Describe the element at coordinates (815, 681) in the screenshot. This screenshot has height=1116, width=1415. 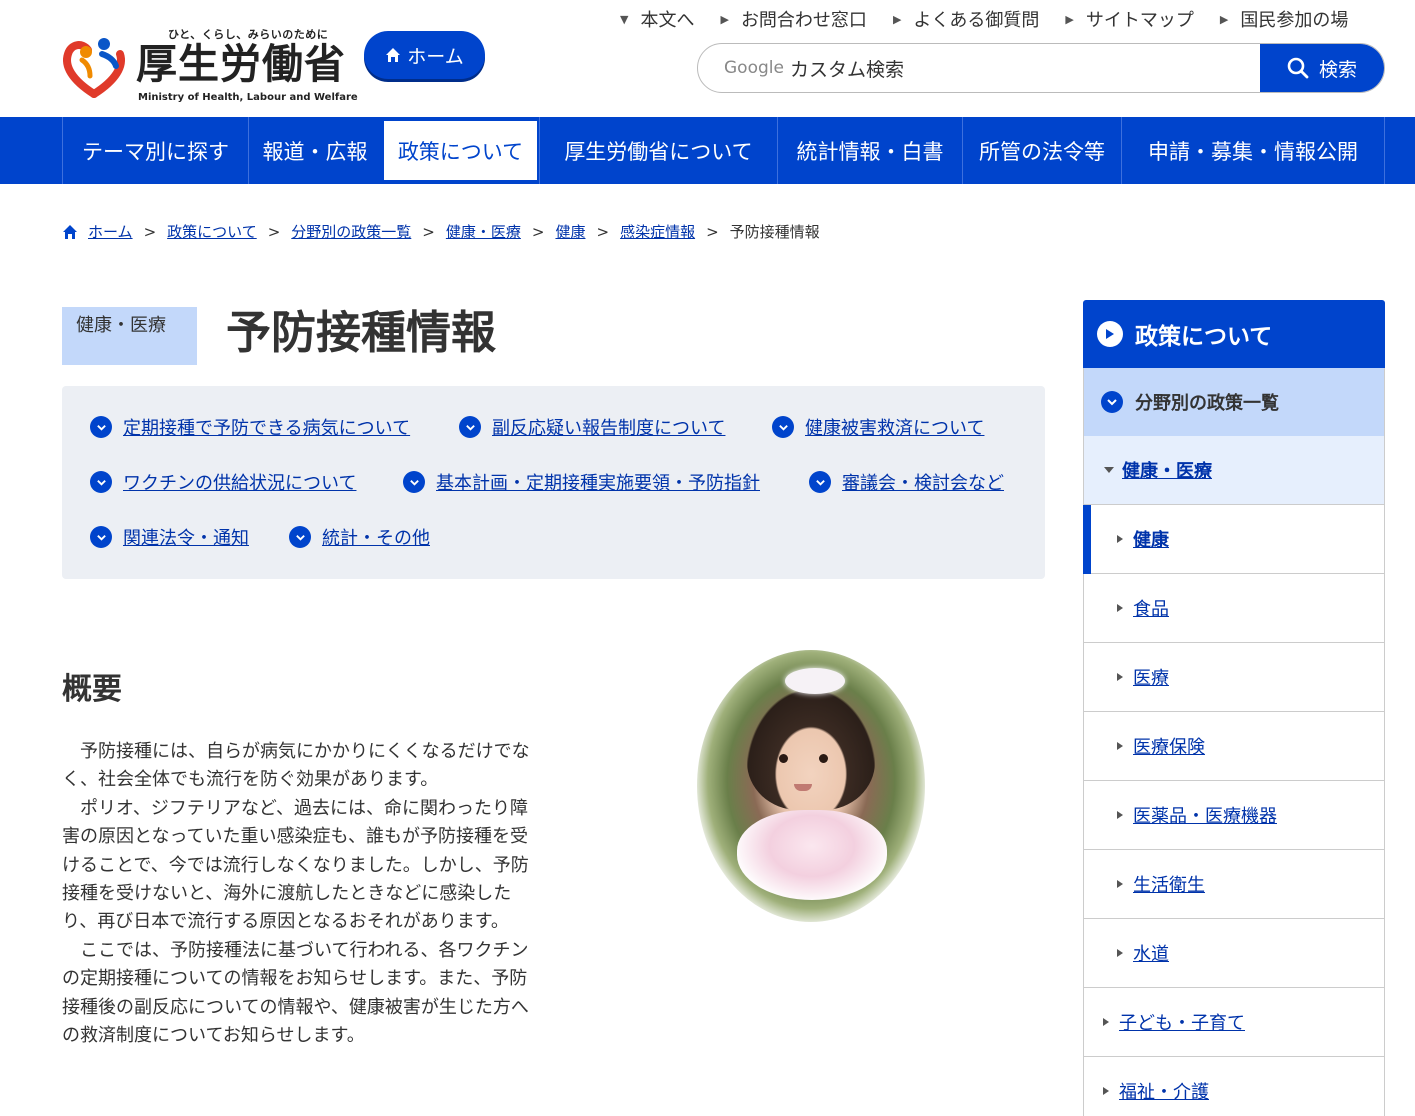
I see `photo-hair-bow` at that location.